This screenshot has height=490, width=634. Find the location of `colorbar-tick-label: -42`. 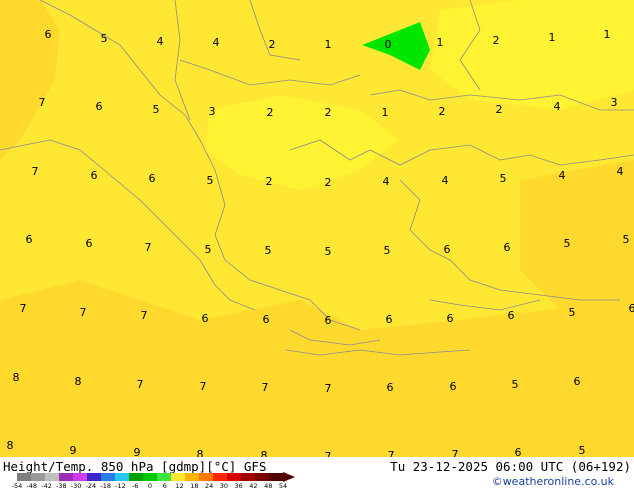

colorbar-tick-label: -42 is located at coordinates (46, 486).